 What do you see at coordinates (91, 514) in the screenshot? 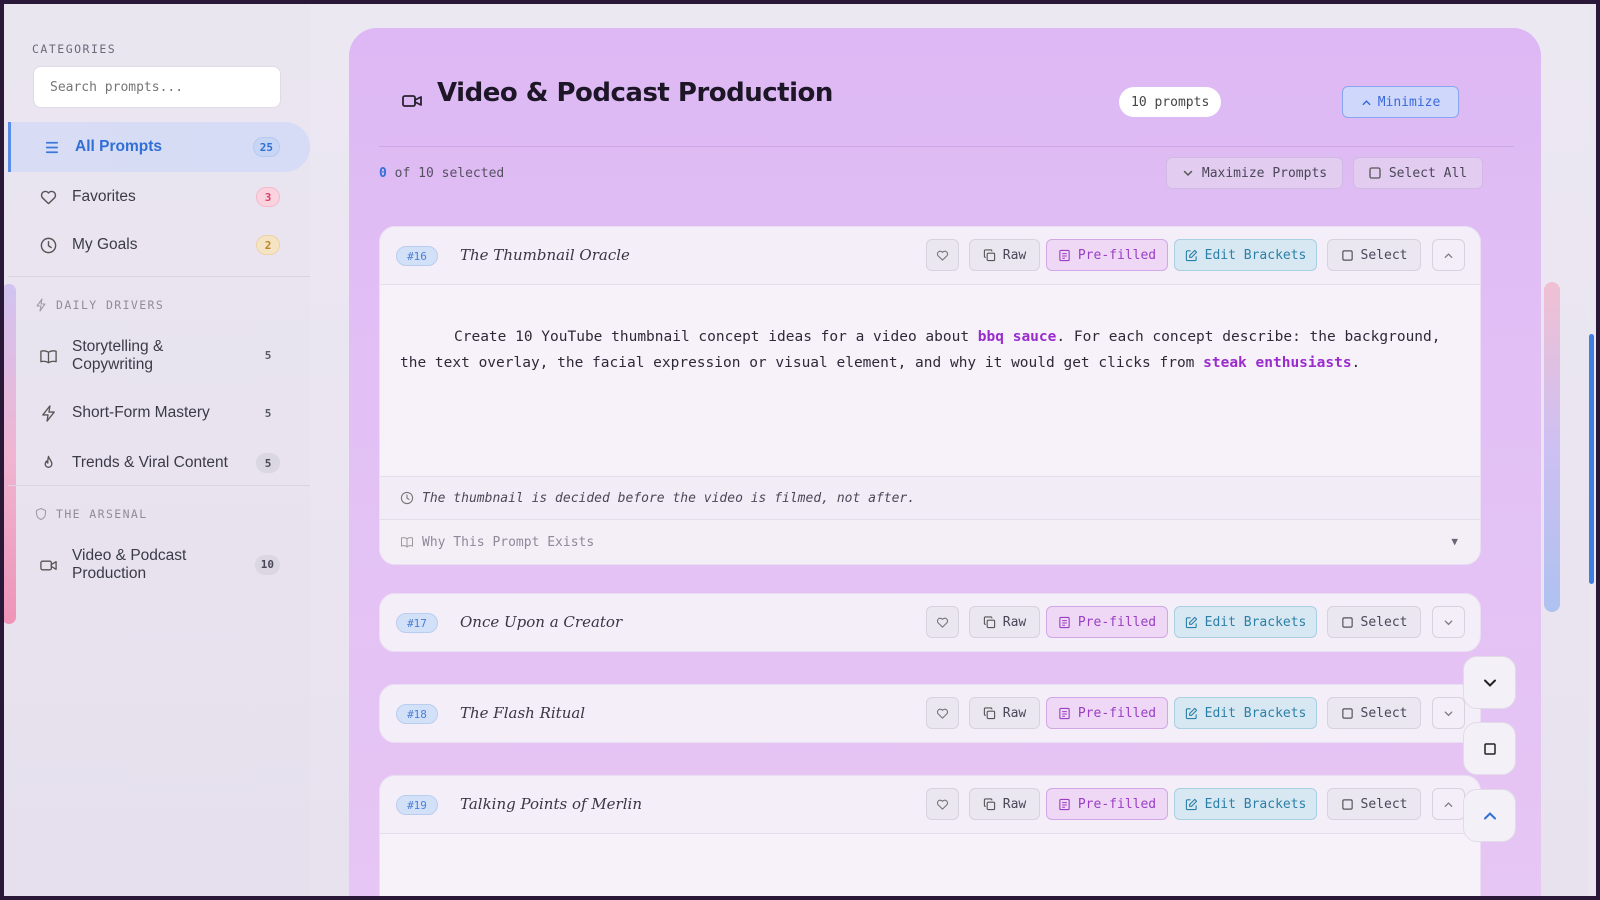
I see `section-the-arsenal: THE ARSENAL` at bounding box center [91, 514].